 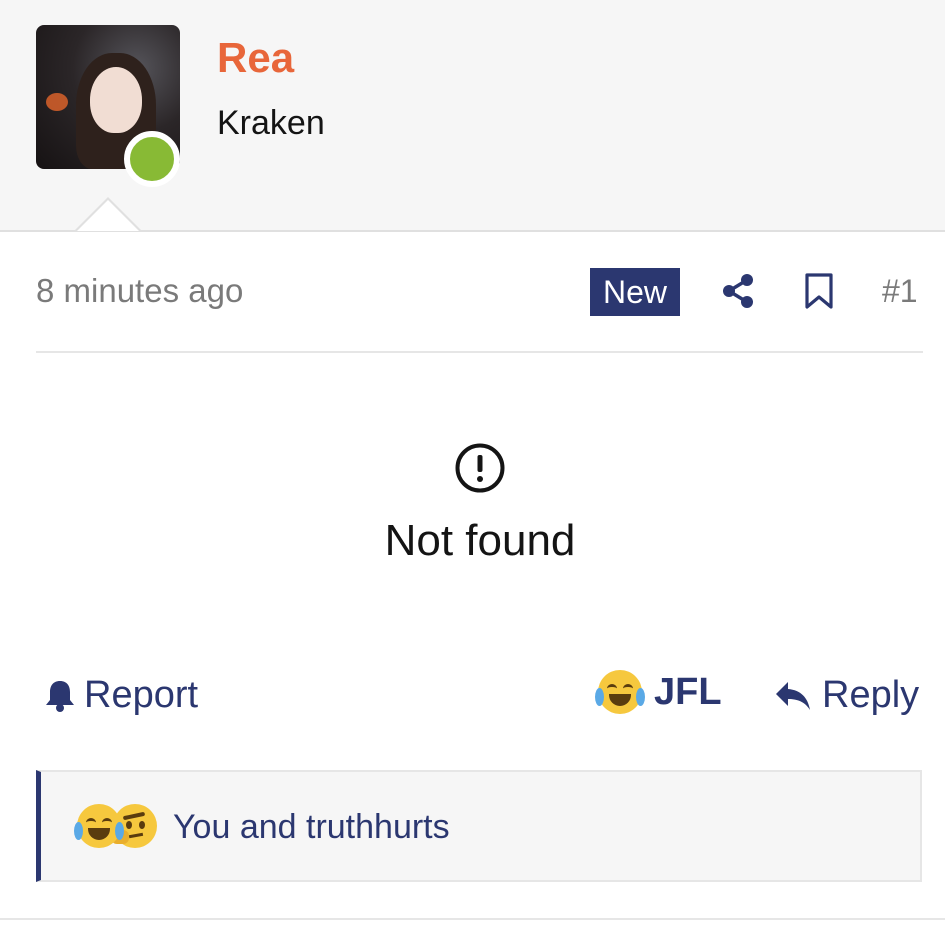 I want to click on reply-arrow-icon, so click(x=793, y=695).